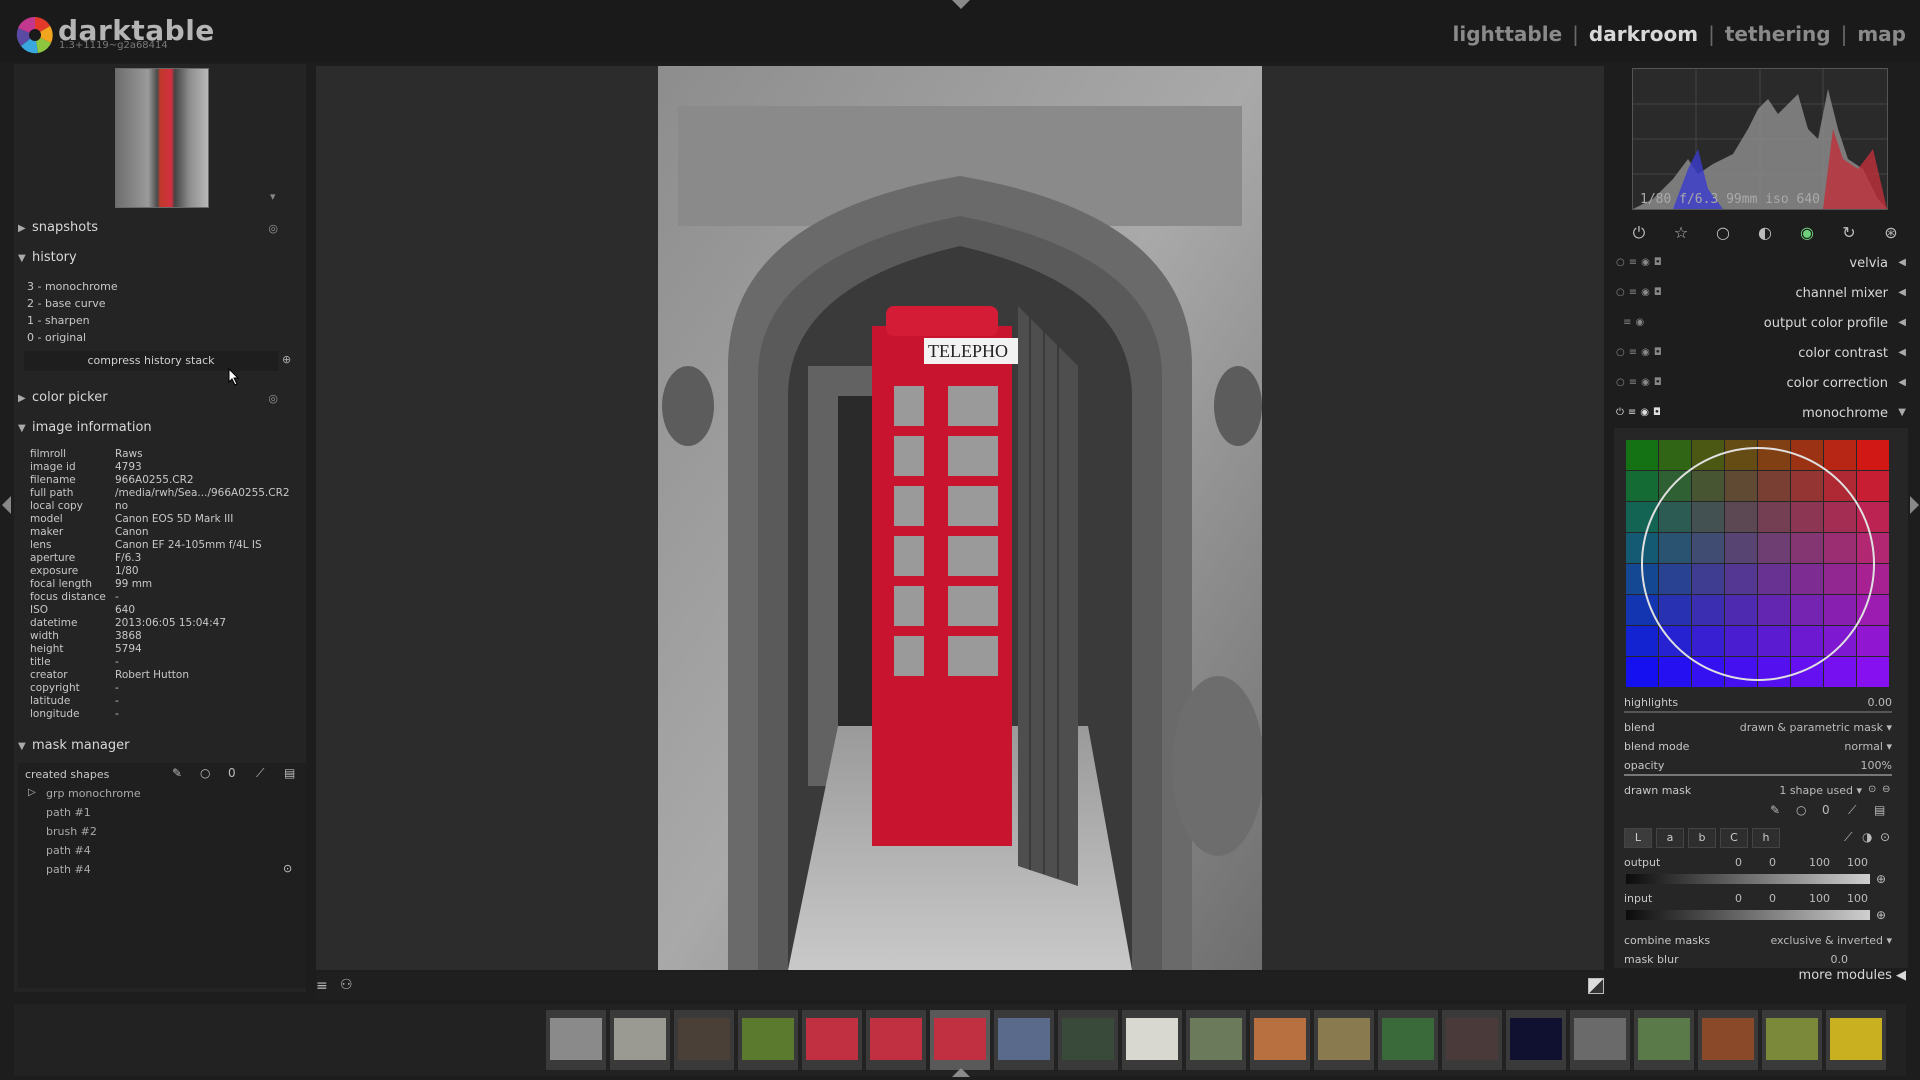  I want to click on image-information-header: ▼ image information, so click(163, 432).